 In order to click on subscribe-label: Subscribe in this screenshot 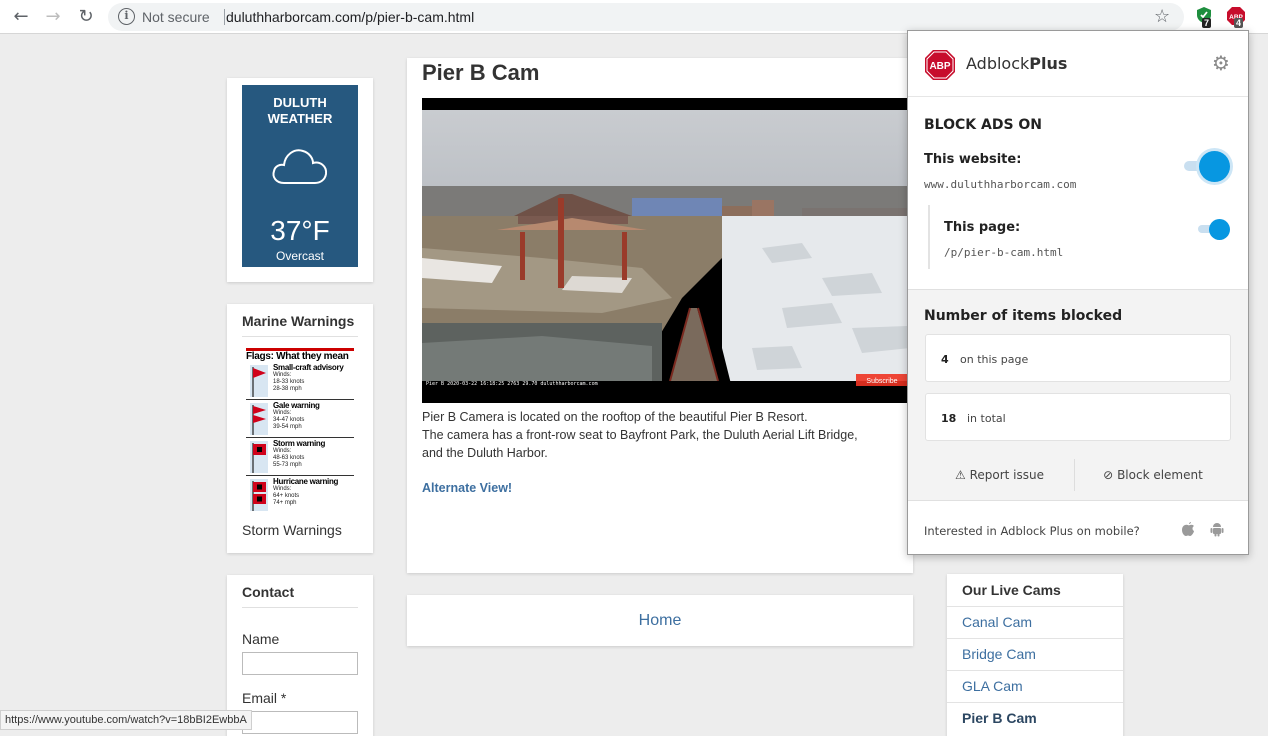, I will do `click(881, 381)`.